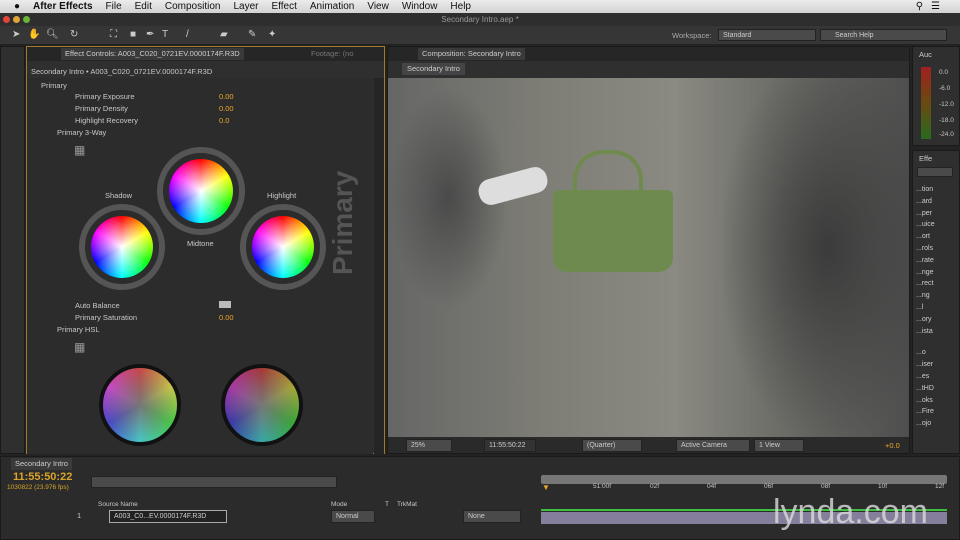 Image resolution: width=960 pixels, height=540 pixels. Describe the element at coordinates (353, 516) in the screenshot. I see `layer-mode-select: Normal` at that location.